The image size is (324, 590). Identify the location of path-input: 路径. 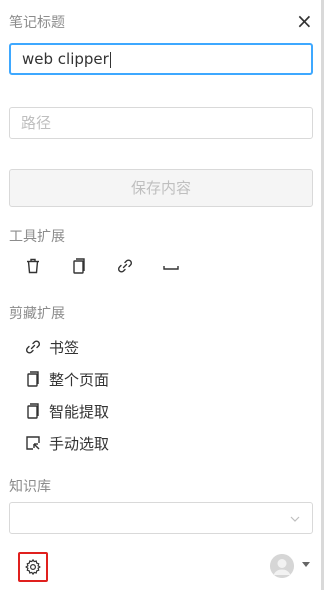
(161, 123).